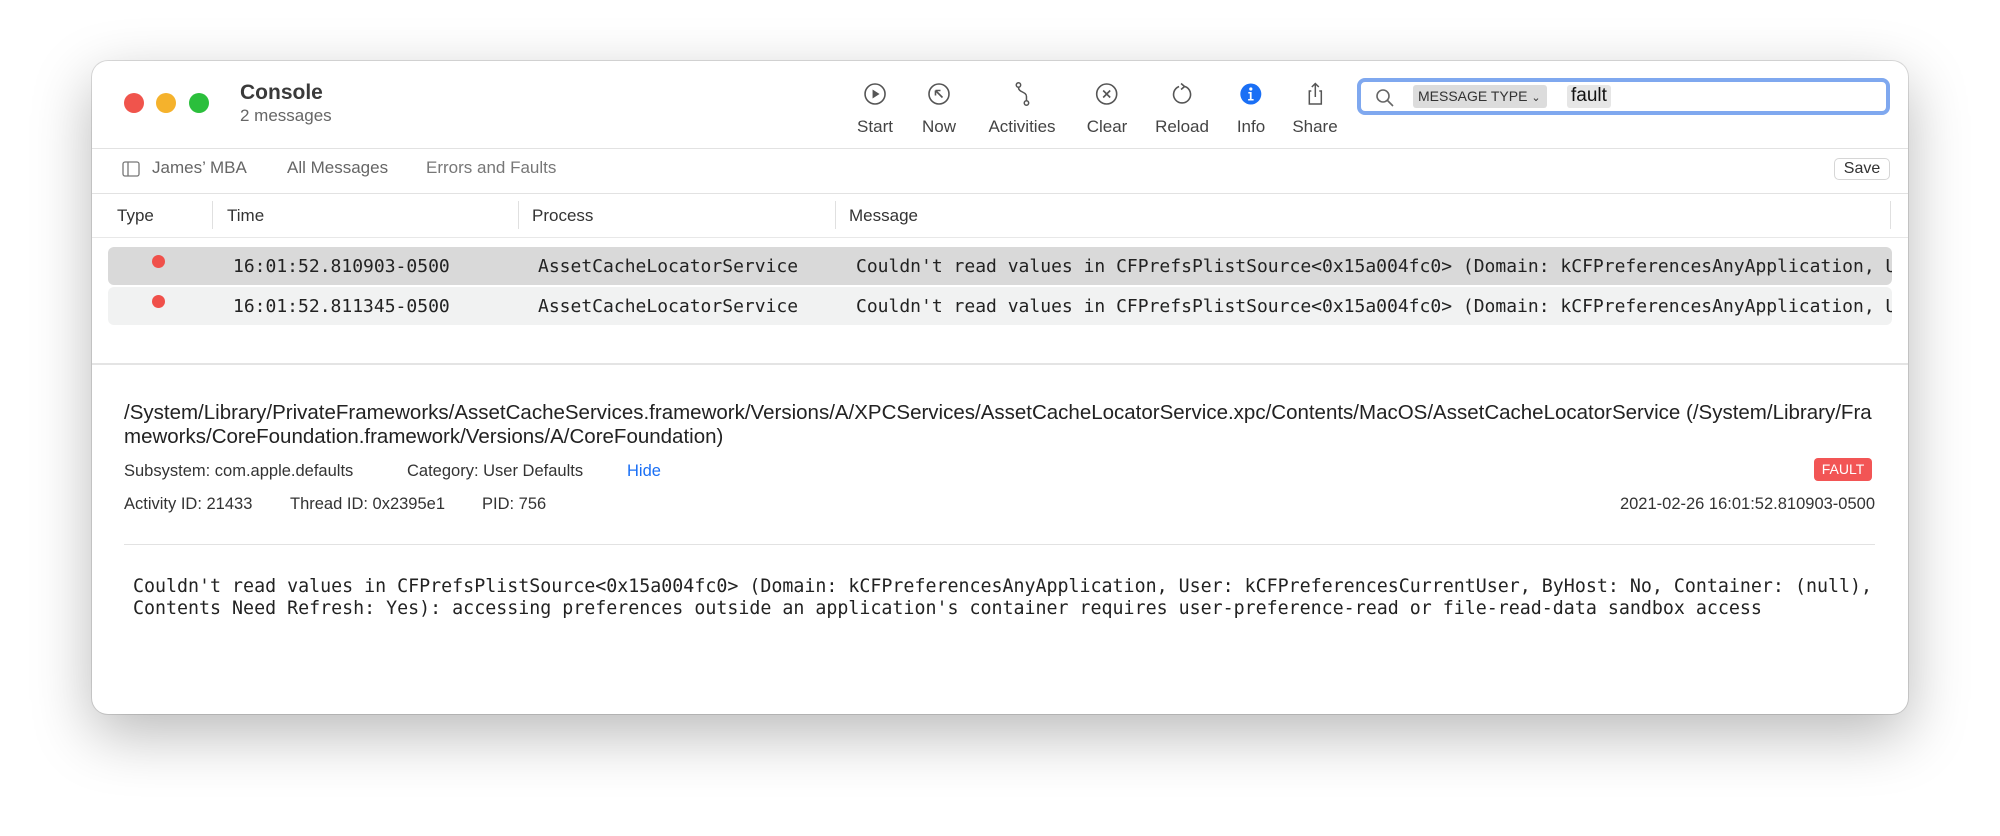 This screenshot has height=836, width=2000. I want to click on arrow-up-left-circle-icon, so click(939, 94).